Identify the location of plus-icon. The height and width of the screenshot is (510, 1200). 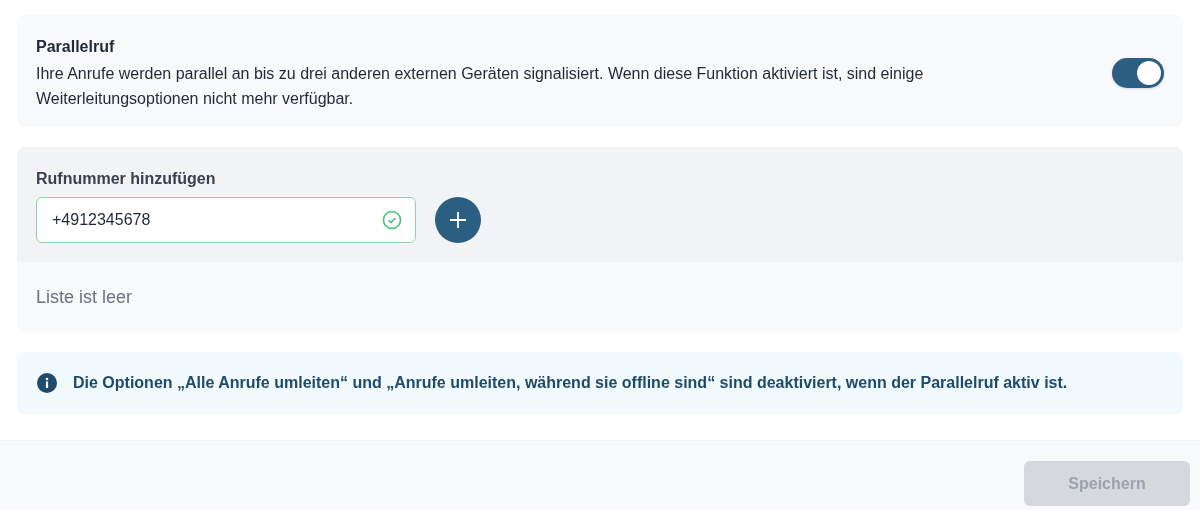
(458, 220).